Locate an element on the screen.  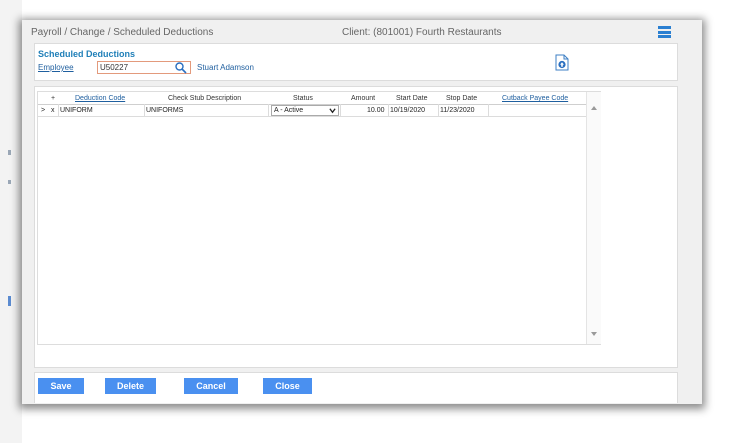
cancel-button: Cancel is located at coordinates (211, 386).